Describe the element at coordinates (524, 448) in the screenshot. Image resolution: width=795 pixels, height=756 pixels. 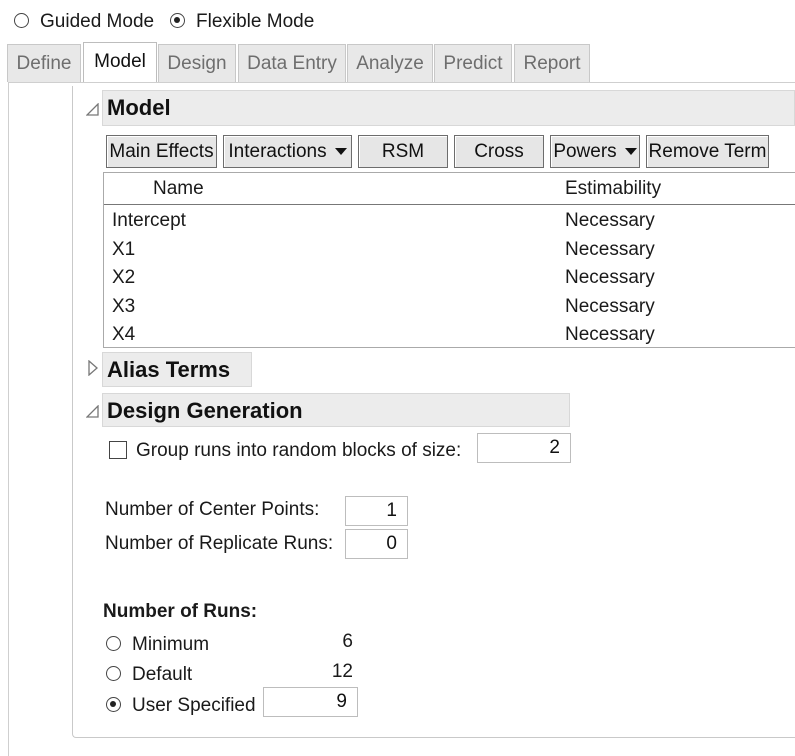
I see `block-size-input: 2` at that location.